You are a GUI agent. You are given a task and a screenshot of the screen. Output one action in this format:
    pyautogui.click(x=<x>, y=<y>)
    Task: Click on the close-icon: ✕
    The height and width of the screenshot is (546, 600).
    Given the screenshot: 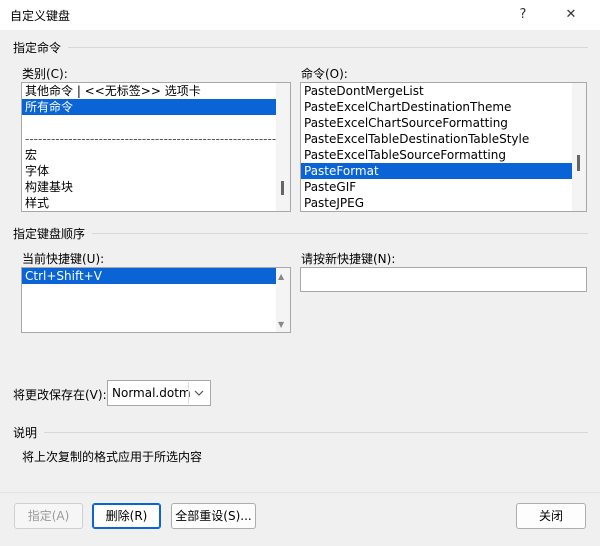 What is the action you would take?
    pyautogui.click(x=571, y=15)
    